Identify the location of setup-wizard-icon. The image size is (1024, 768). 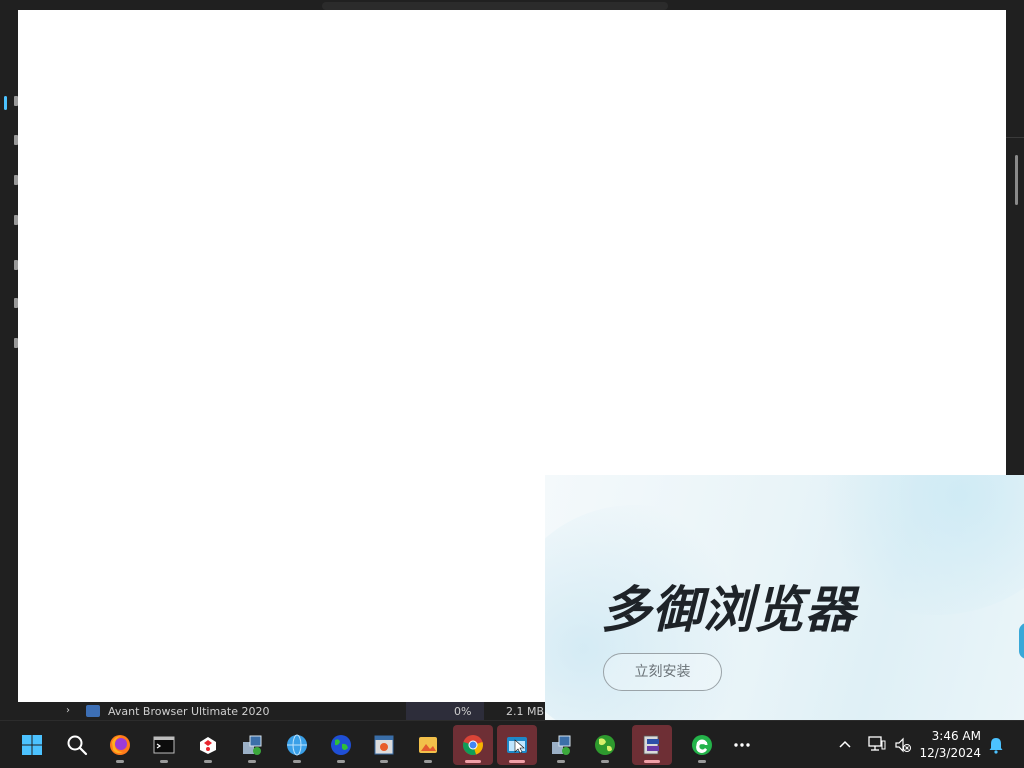
(651, 745).